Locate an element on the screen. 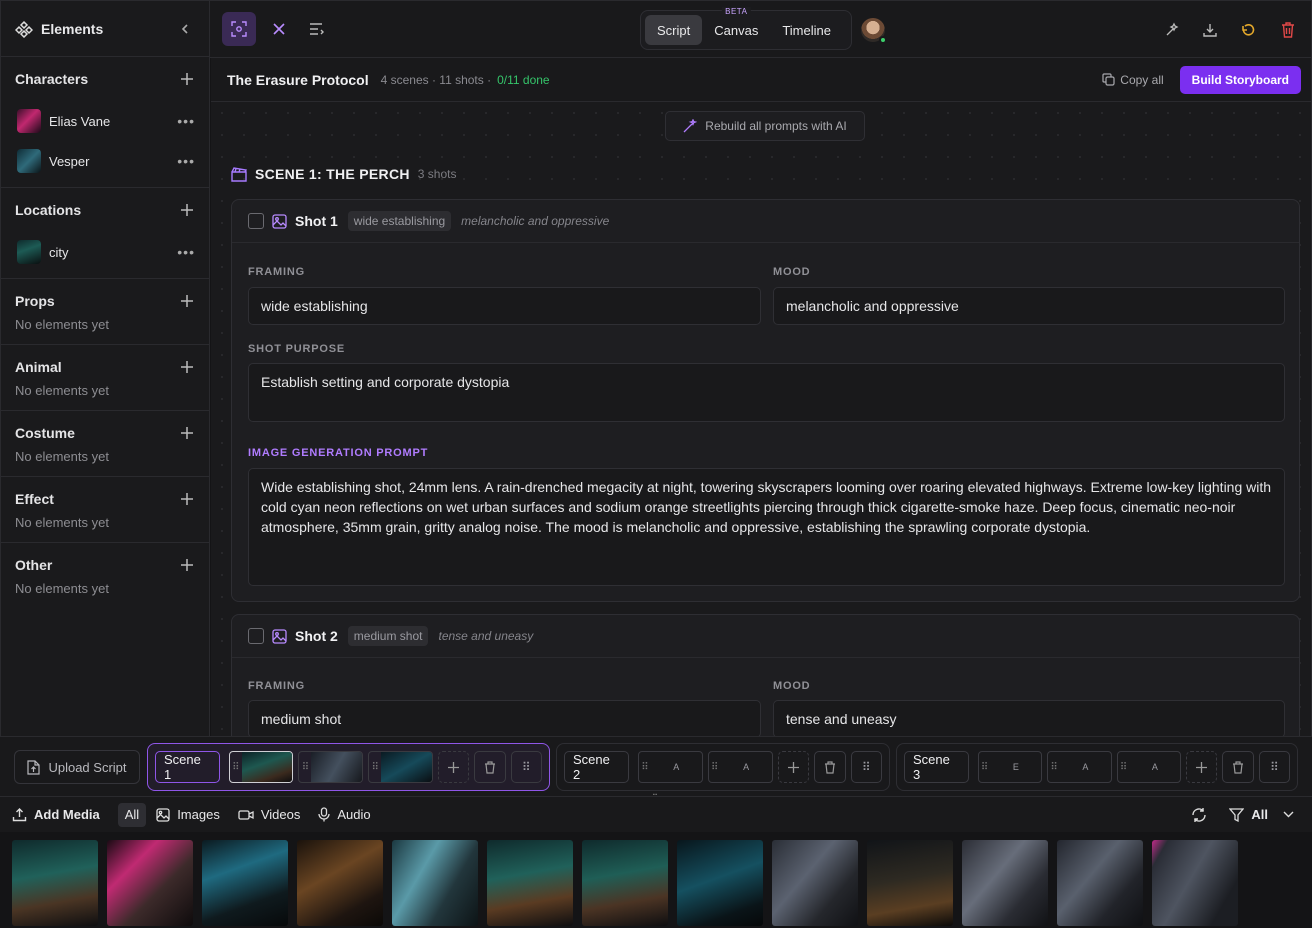  delete-project-icon is located at coordinates (1288, 30).